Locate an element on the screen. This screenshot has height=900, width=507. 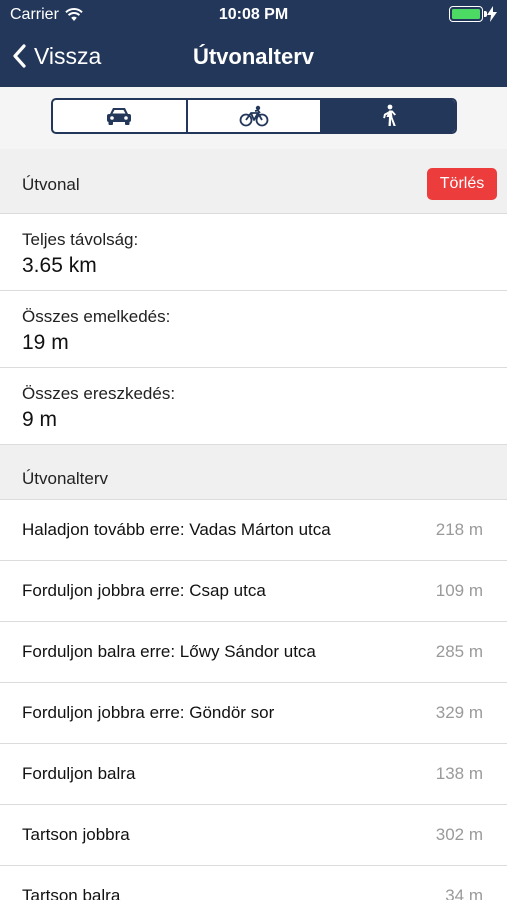
stat-value: 19 m is located at coordinates (45, 342).